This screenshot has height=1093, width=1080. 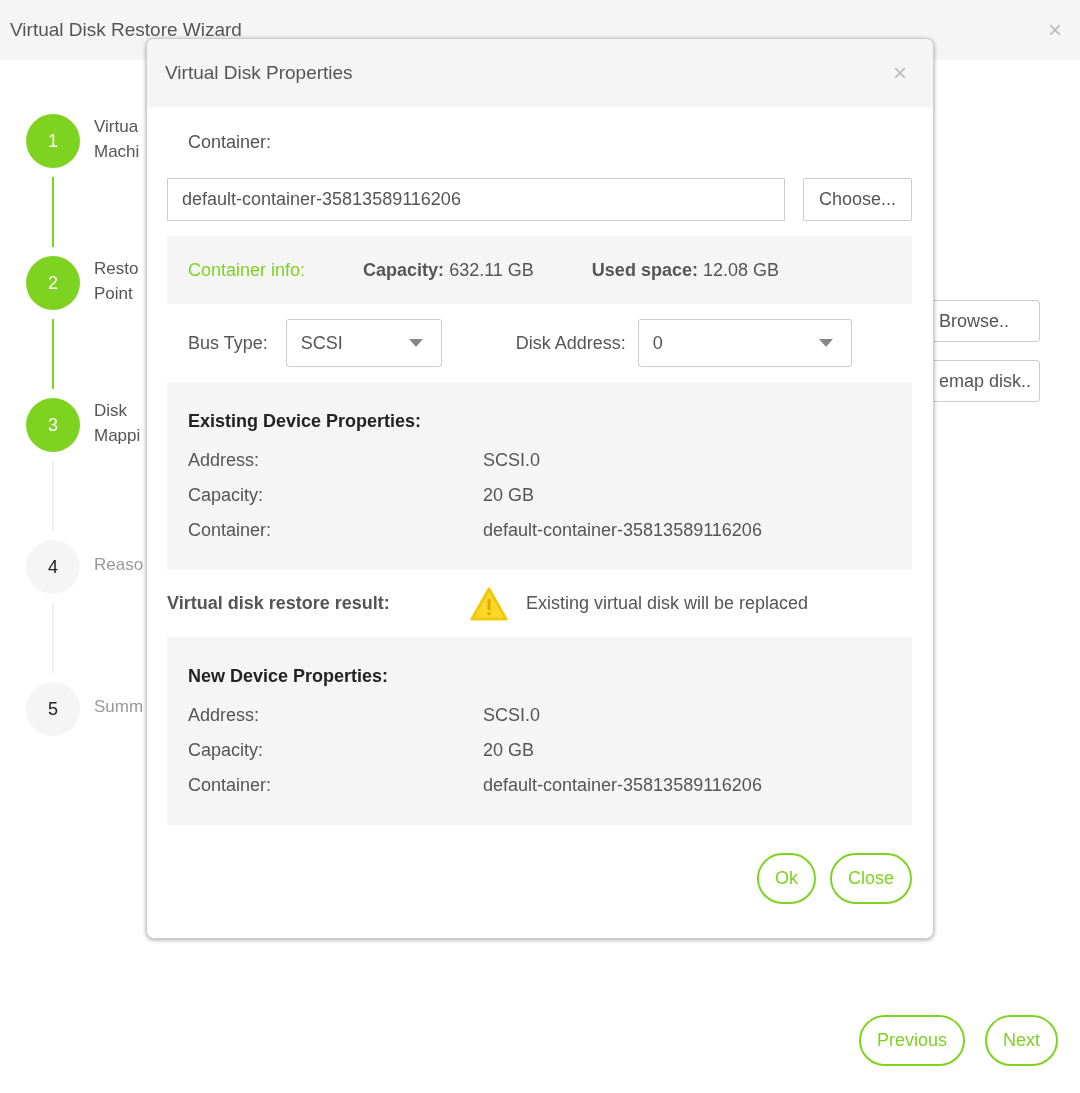 I want to click on disk-address-select: 0, so click(x=744, y=343).